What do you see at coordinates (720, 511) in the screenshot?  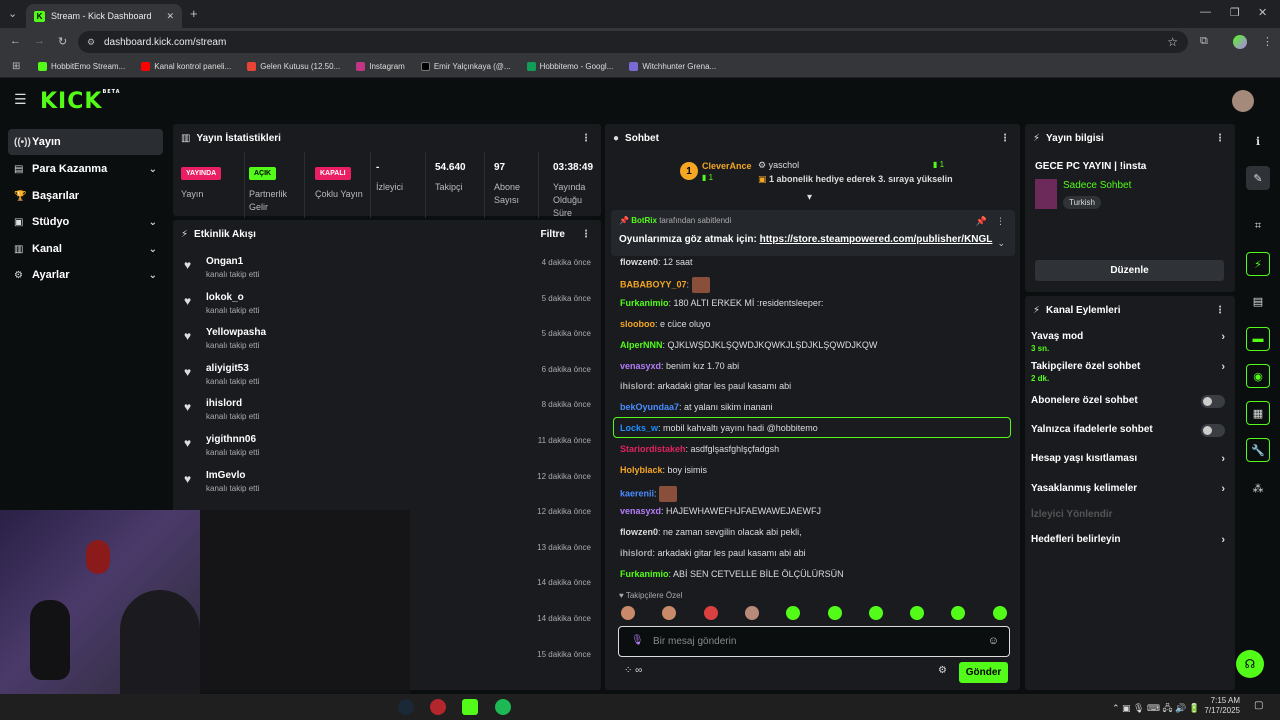 I see `chat-message: venasyxd: HAJEWHAWEFHJFAEWAWEJAEWFJ` at bounding box center [720, 511].